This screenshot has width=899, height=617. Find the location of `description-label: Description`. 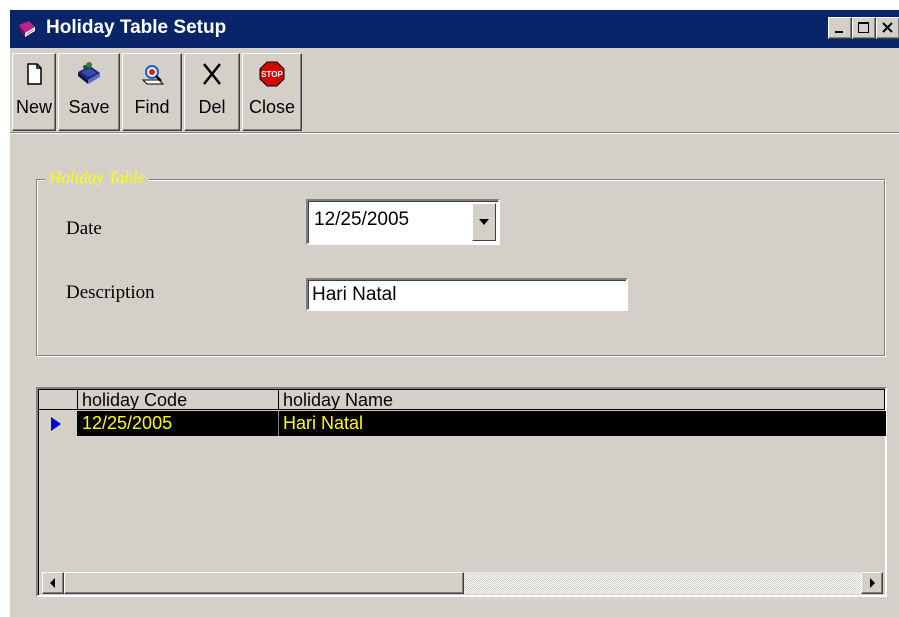

description-label: Description is located at coordinates (110, 292).